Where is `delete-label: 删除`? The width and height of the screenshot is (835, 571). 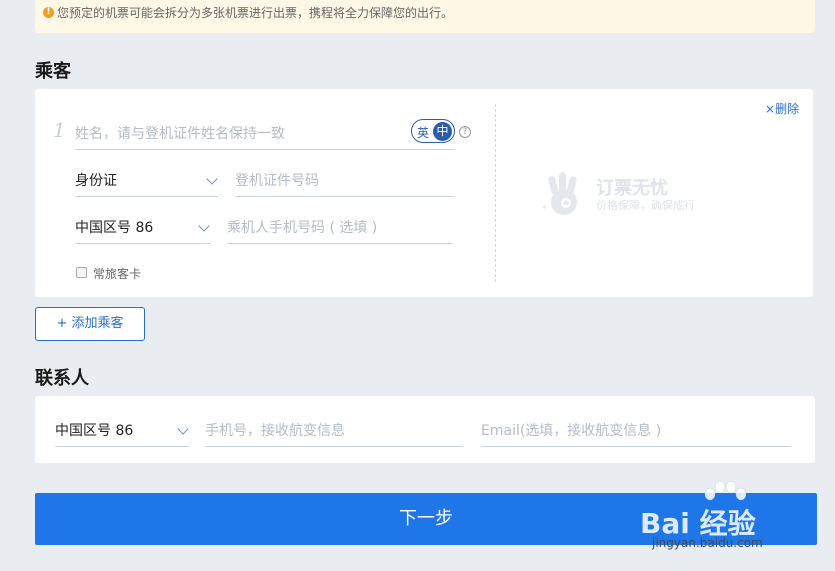 delete-label: 删除 is located at coordinates (787, 109).